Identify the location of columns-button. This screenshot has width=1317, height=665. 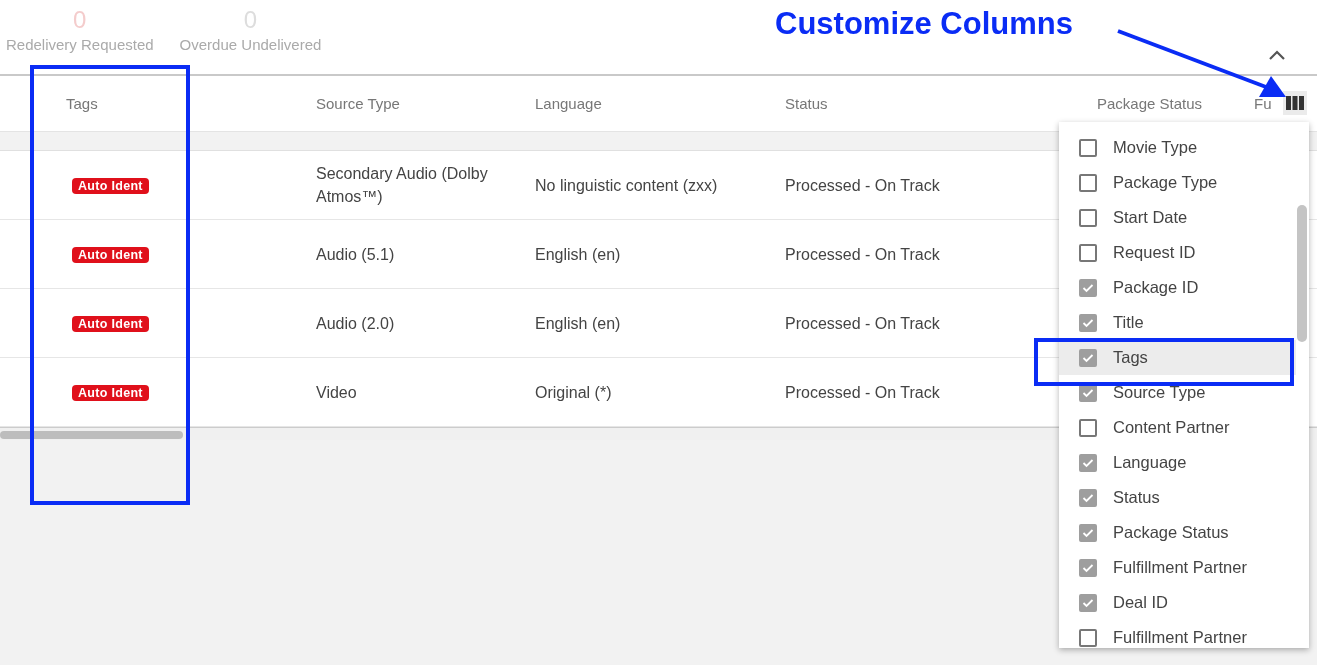
(1295, 103).